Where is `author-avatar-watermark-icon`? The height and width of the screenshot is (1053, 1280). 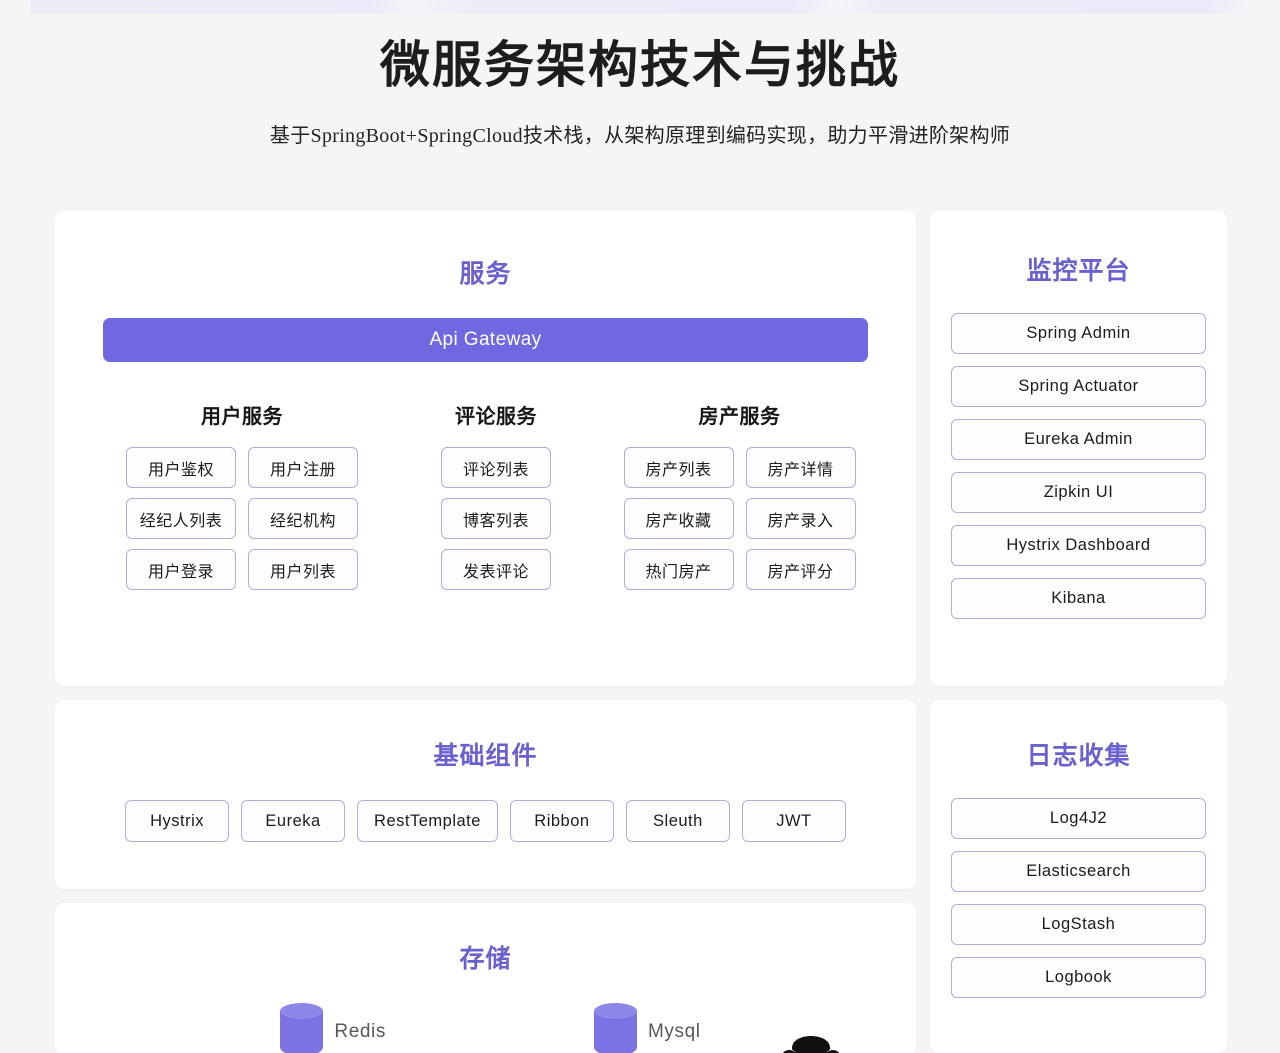
author-avatar-watermark-icon is located at coordinates (811, 1037).